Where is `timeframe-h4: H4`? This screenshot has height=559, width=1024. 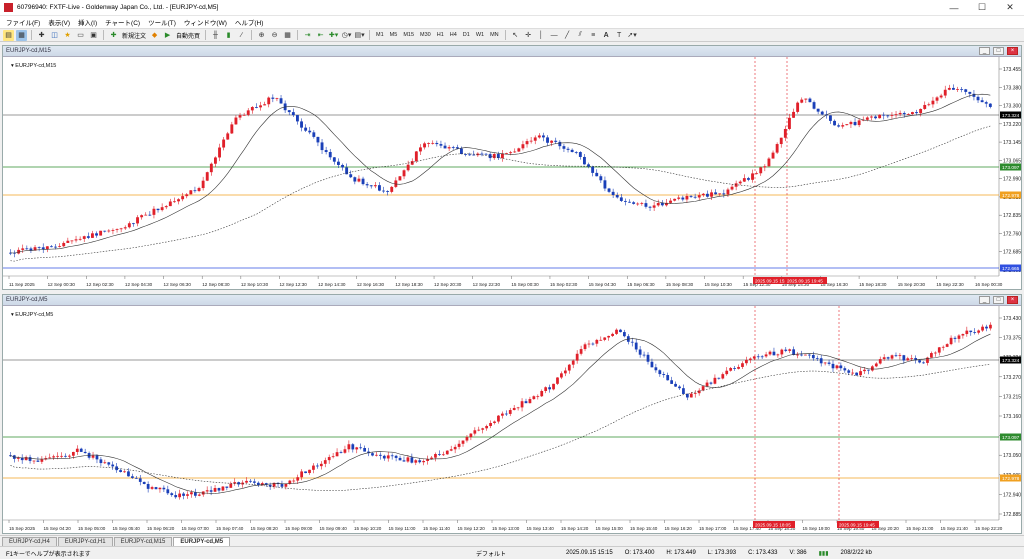
timeframe-h4: H4 is located at coordinates (453, 35).